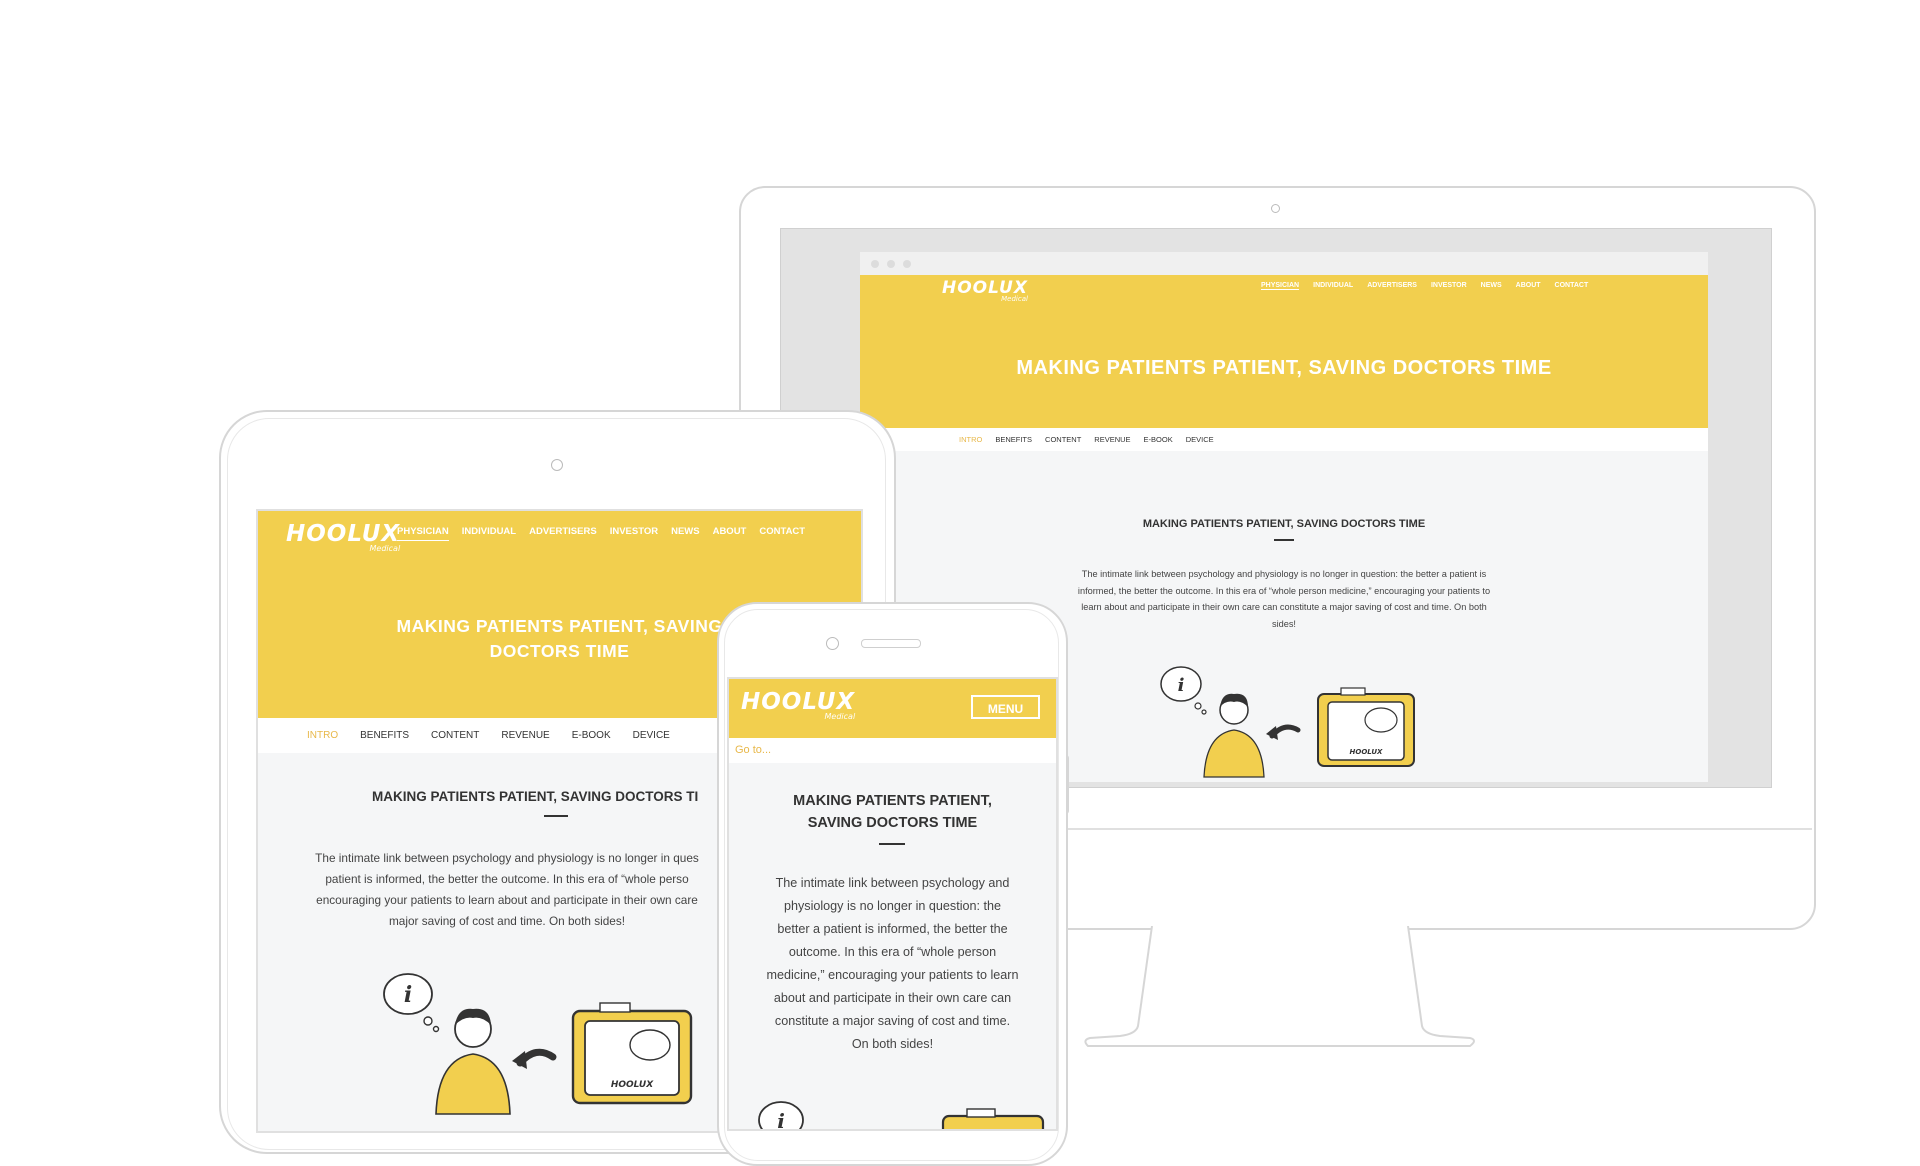 The width and height of the screenshot is (1920, 1166). What do you see at coordinates (892, 844) in the screenshot?
I see `phone-title-underline` at bounding box center [892, 844].